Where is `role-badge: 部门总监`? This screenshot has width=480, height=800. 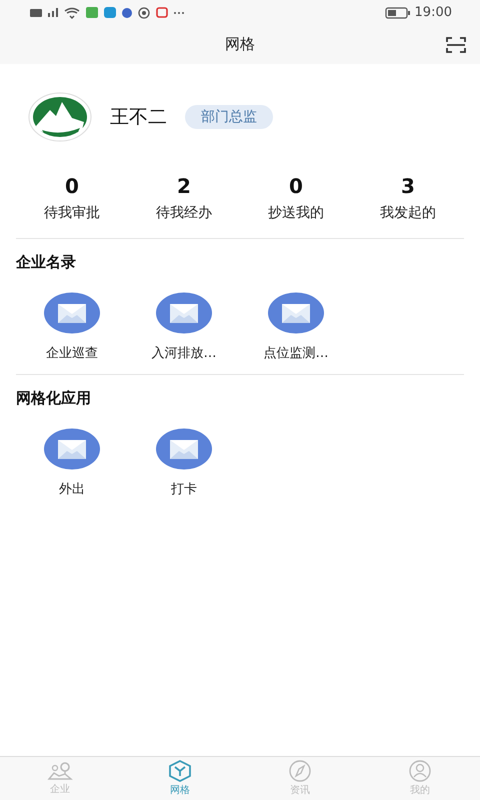
role-badge: 部门总监 is located at coordinates (229, 117).